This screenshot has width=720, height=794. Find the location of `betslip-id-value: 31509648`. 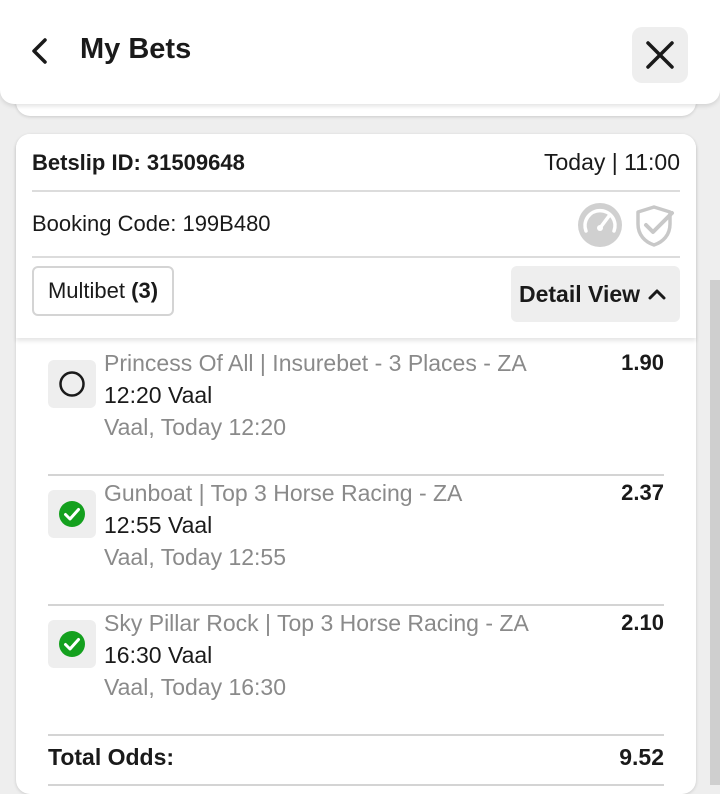

betslip-id-value: 31509648 is located at coordinates (195, 162).